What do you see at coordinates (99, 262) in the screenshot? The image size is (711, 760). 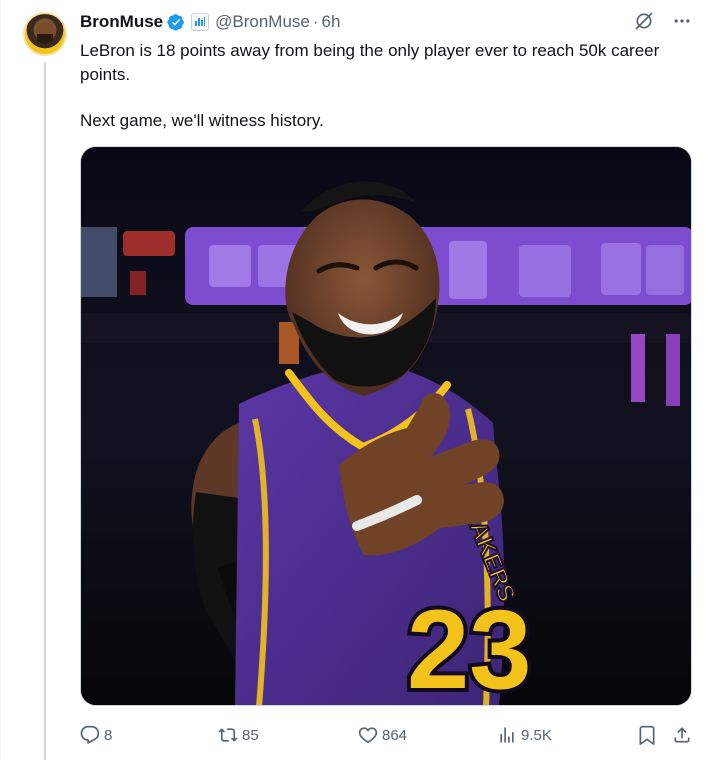 I see `scoreboard-left-panel` at bounding box center [99, 262].